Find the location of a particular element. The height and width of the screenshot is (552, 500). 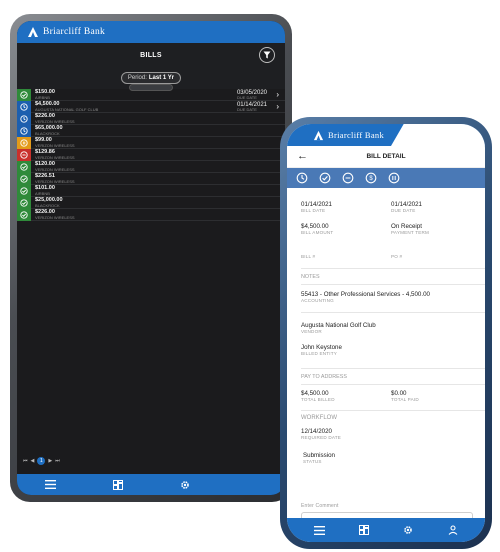

back-arrow-icon: ← is located at coordinates (302, 156).